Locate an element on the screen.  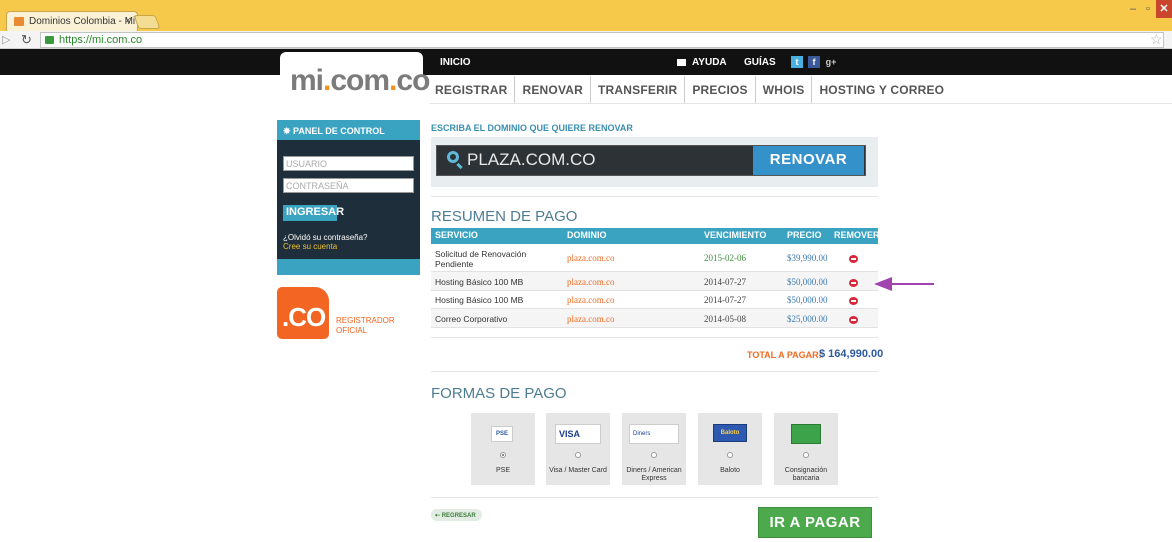
gear-icon: ✸ is located at coordinates (288, 131).